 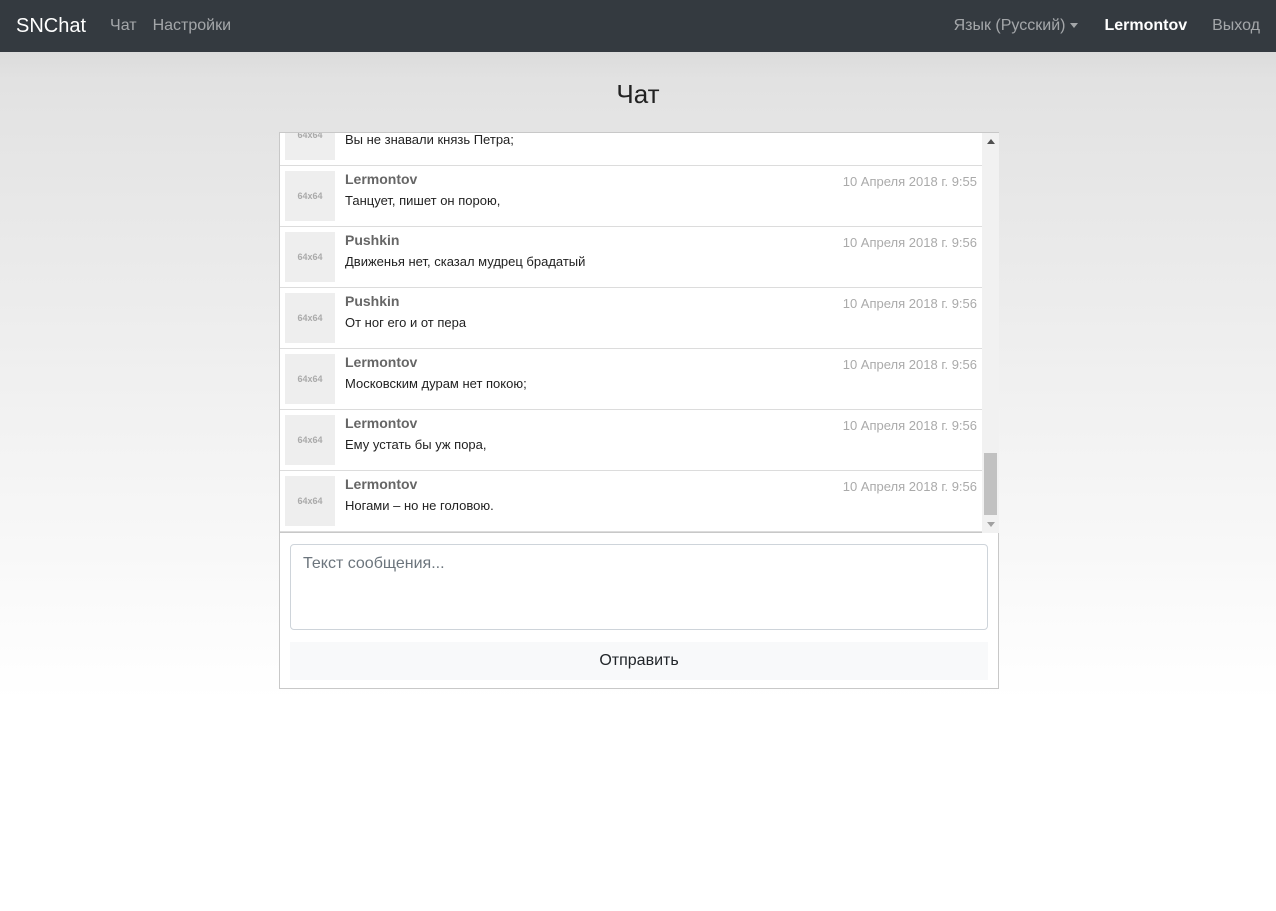 I want to click on scroll-down-button, so click(x=990, y=524).